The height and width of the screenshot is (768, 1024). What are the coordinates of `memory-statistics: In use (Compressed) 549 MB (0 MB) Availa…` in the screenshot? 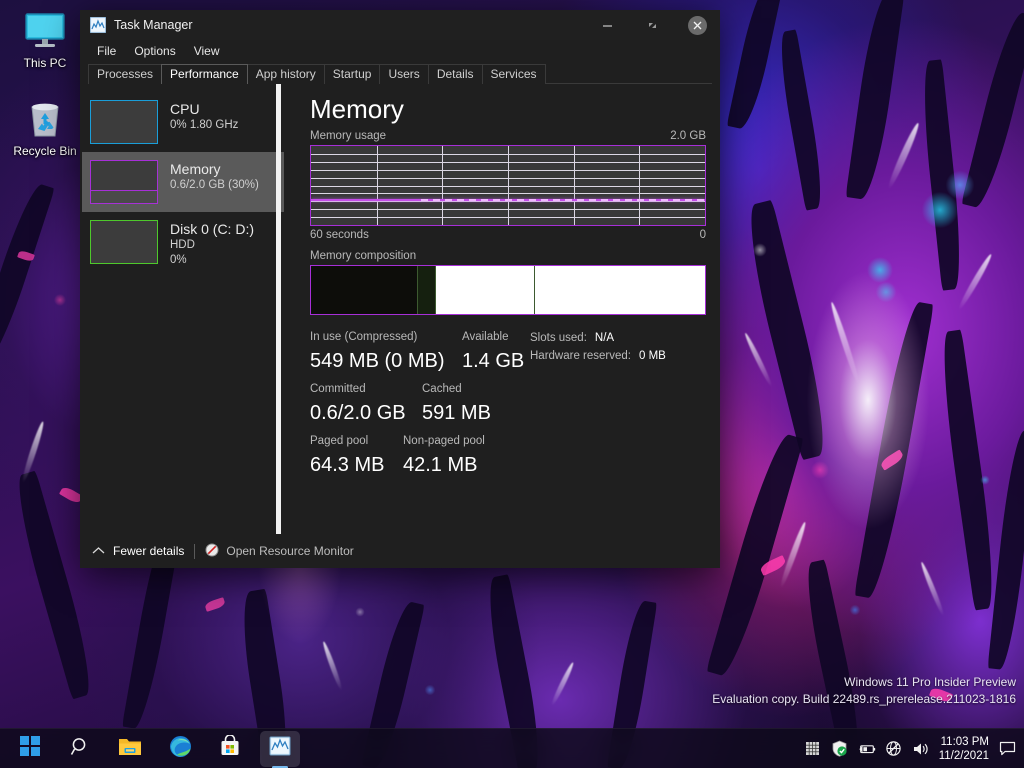 It's located at (508, 404).